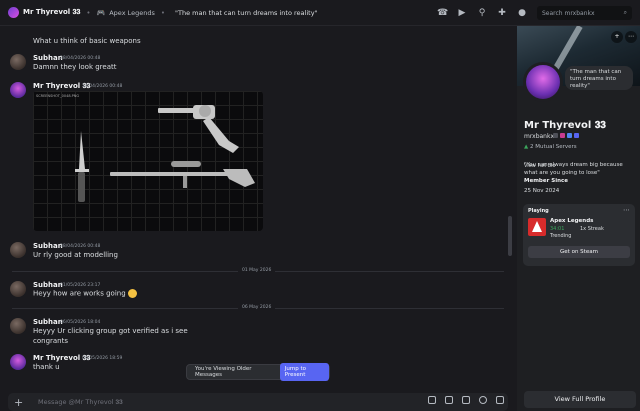 This screenshot has width=640, height=411. Describe the element at coordinates (102, 358) in the screenshot. I see `message-timestamp: 06/05/2026 18:59` at that location.